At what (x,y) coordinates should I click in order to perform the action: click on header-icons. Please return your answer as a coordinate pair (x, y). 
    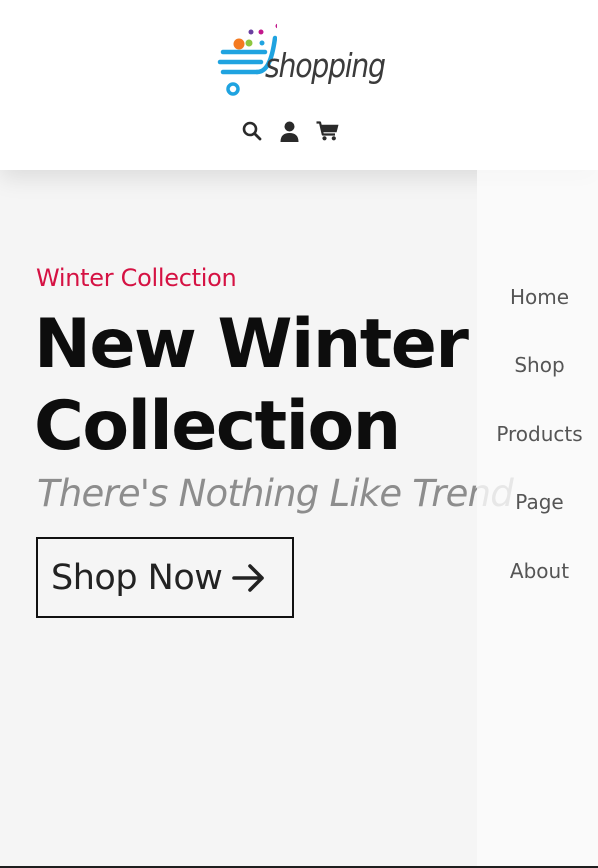
    Looking at the image, I should click on (289, 131).